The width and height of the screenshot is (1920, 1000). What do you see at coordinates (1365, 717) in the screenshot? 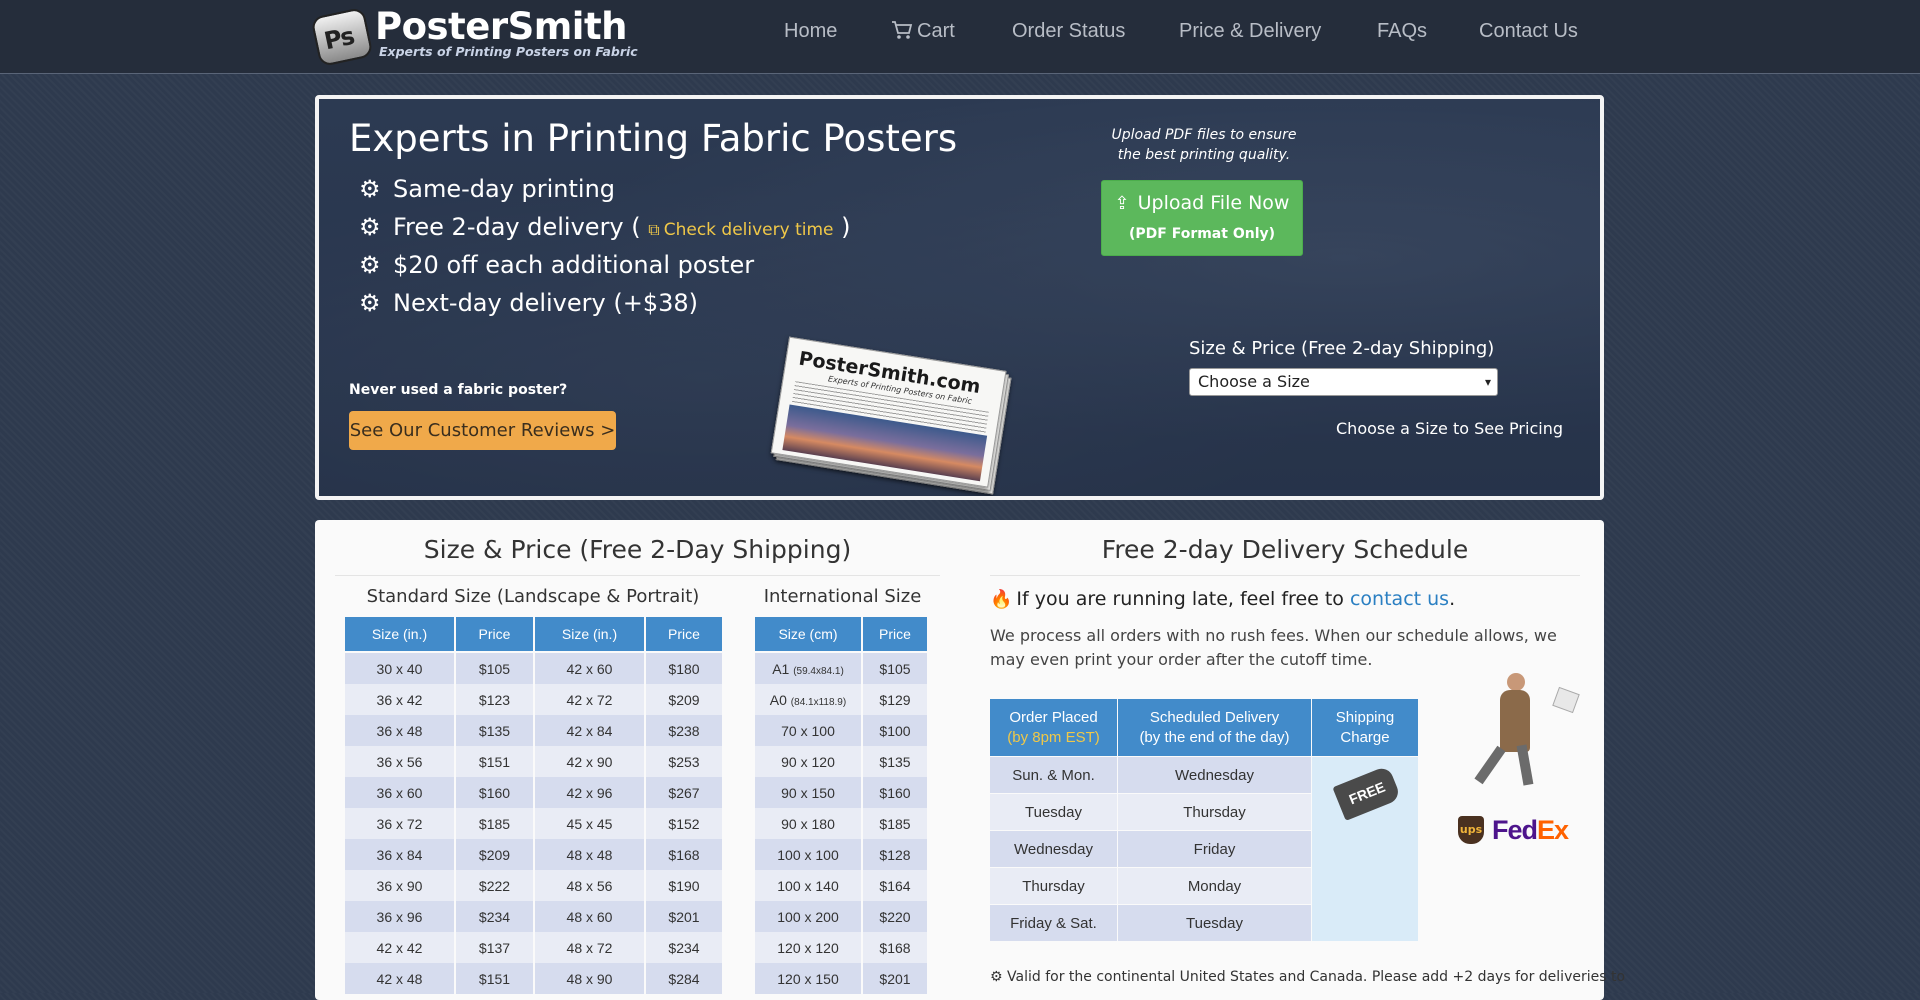
I see `header-label: Shipping` at bounding box center [1365, 717].